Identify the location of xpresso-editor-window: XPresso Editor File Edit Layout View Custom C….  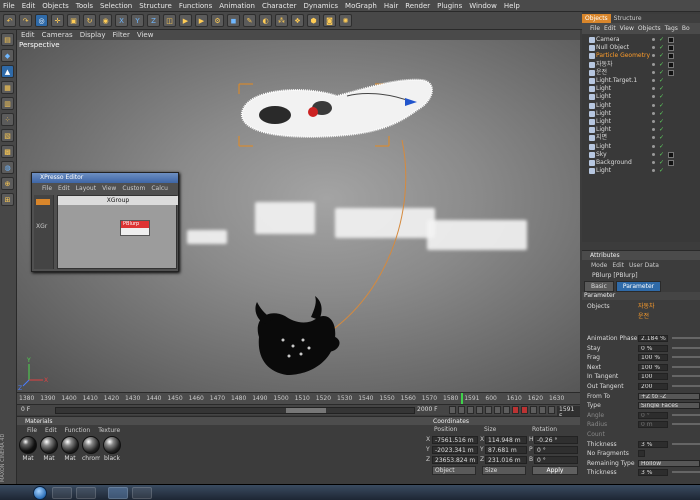
(105, 222).